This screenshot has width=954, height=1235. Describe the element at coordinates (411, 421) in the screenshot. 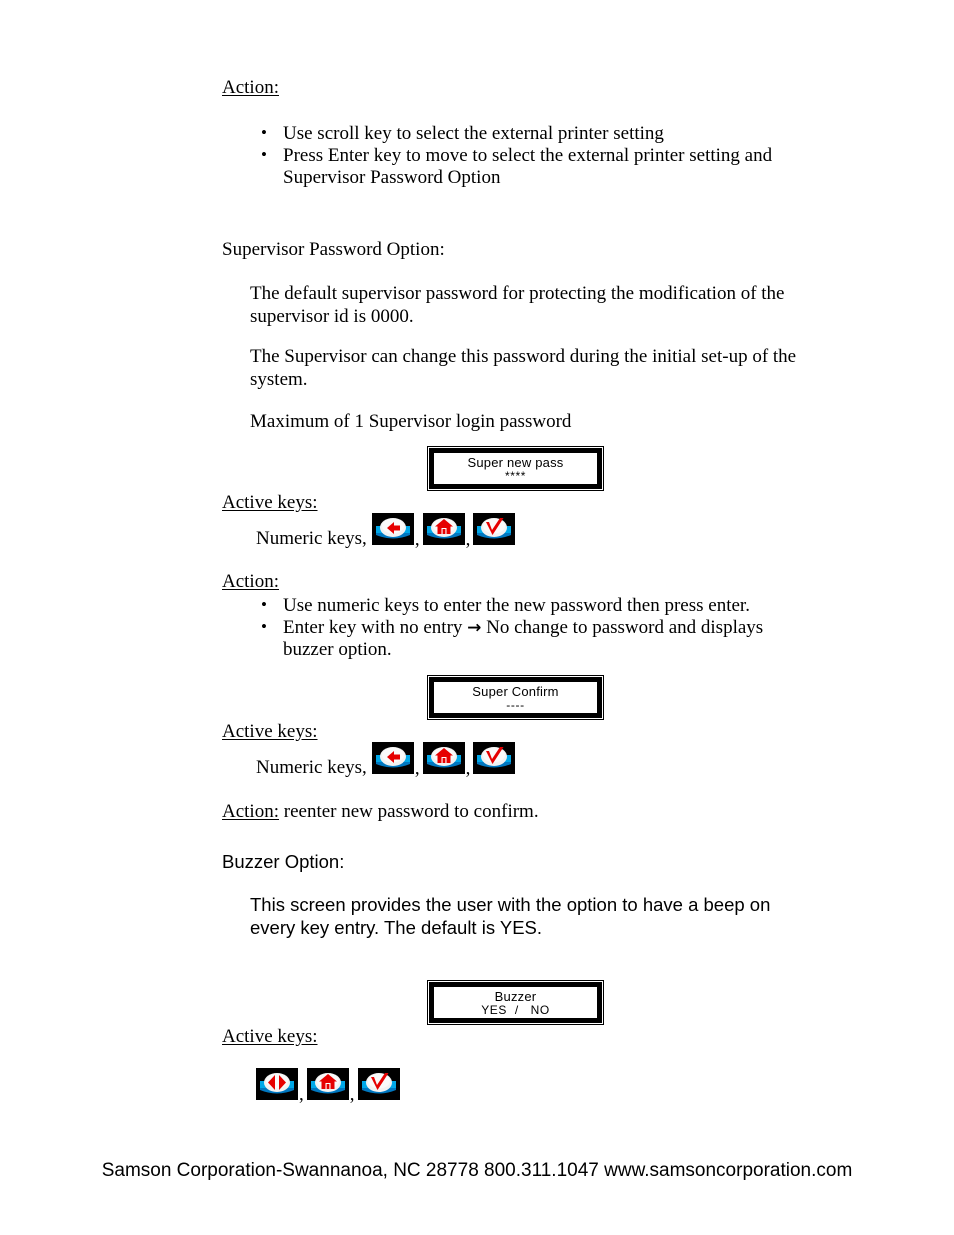

I see `supervisor-paragraph-3: Maximum of 1 Supervisor login password` at that location.